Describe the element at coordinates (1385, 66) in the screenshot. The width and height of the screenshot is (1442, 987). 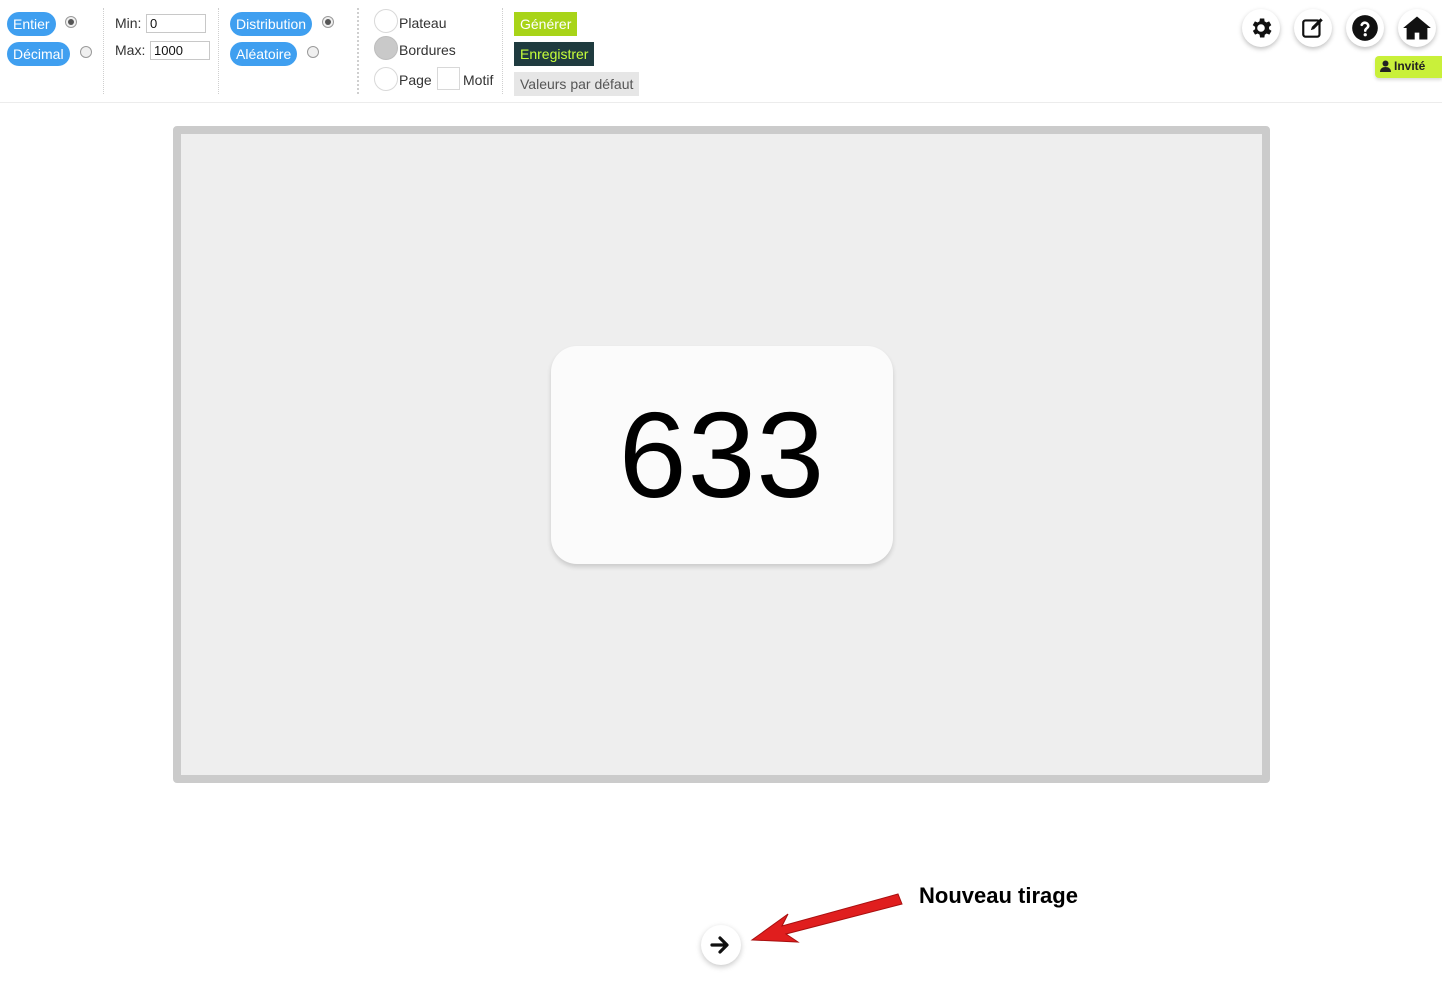
I see `user-icon` at that location.